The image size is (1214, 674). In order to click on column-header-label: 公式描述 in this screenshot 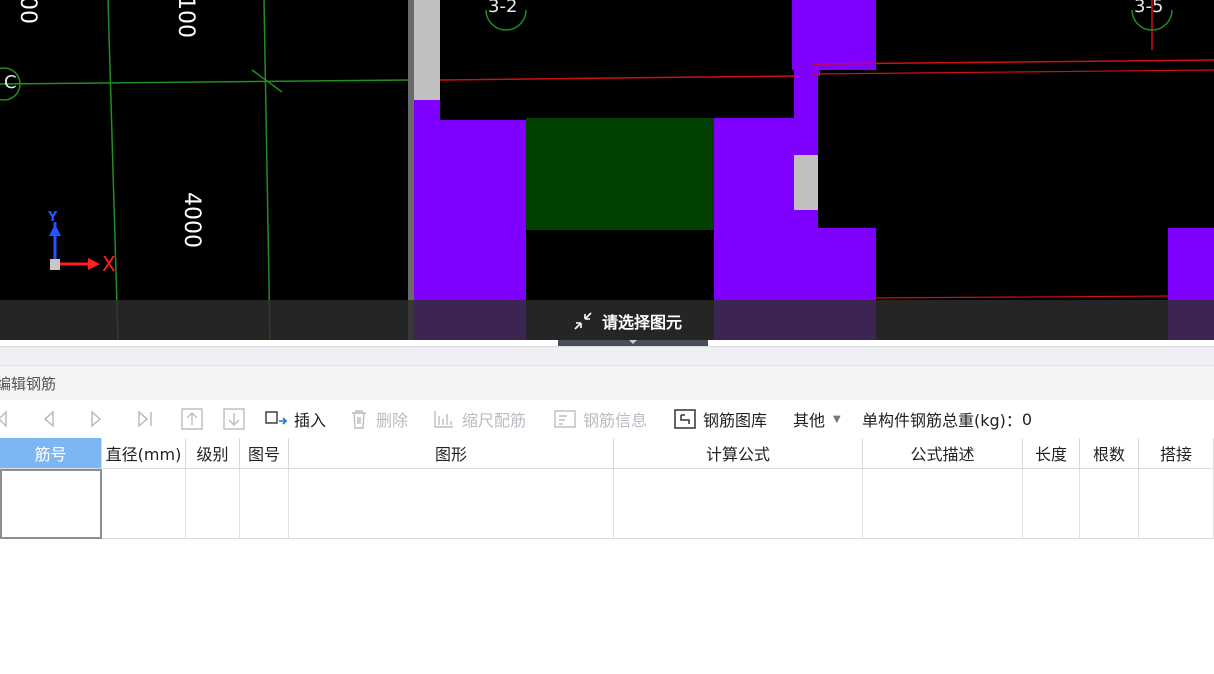, I will do `click(942, 454)`.